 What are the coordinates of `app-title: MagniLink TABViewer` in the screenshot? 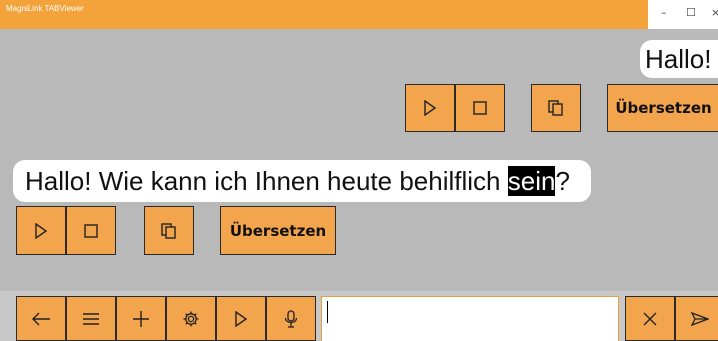 It's located at (45, 8).